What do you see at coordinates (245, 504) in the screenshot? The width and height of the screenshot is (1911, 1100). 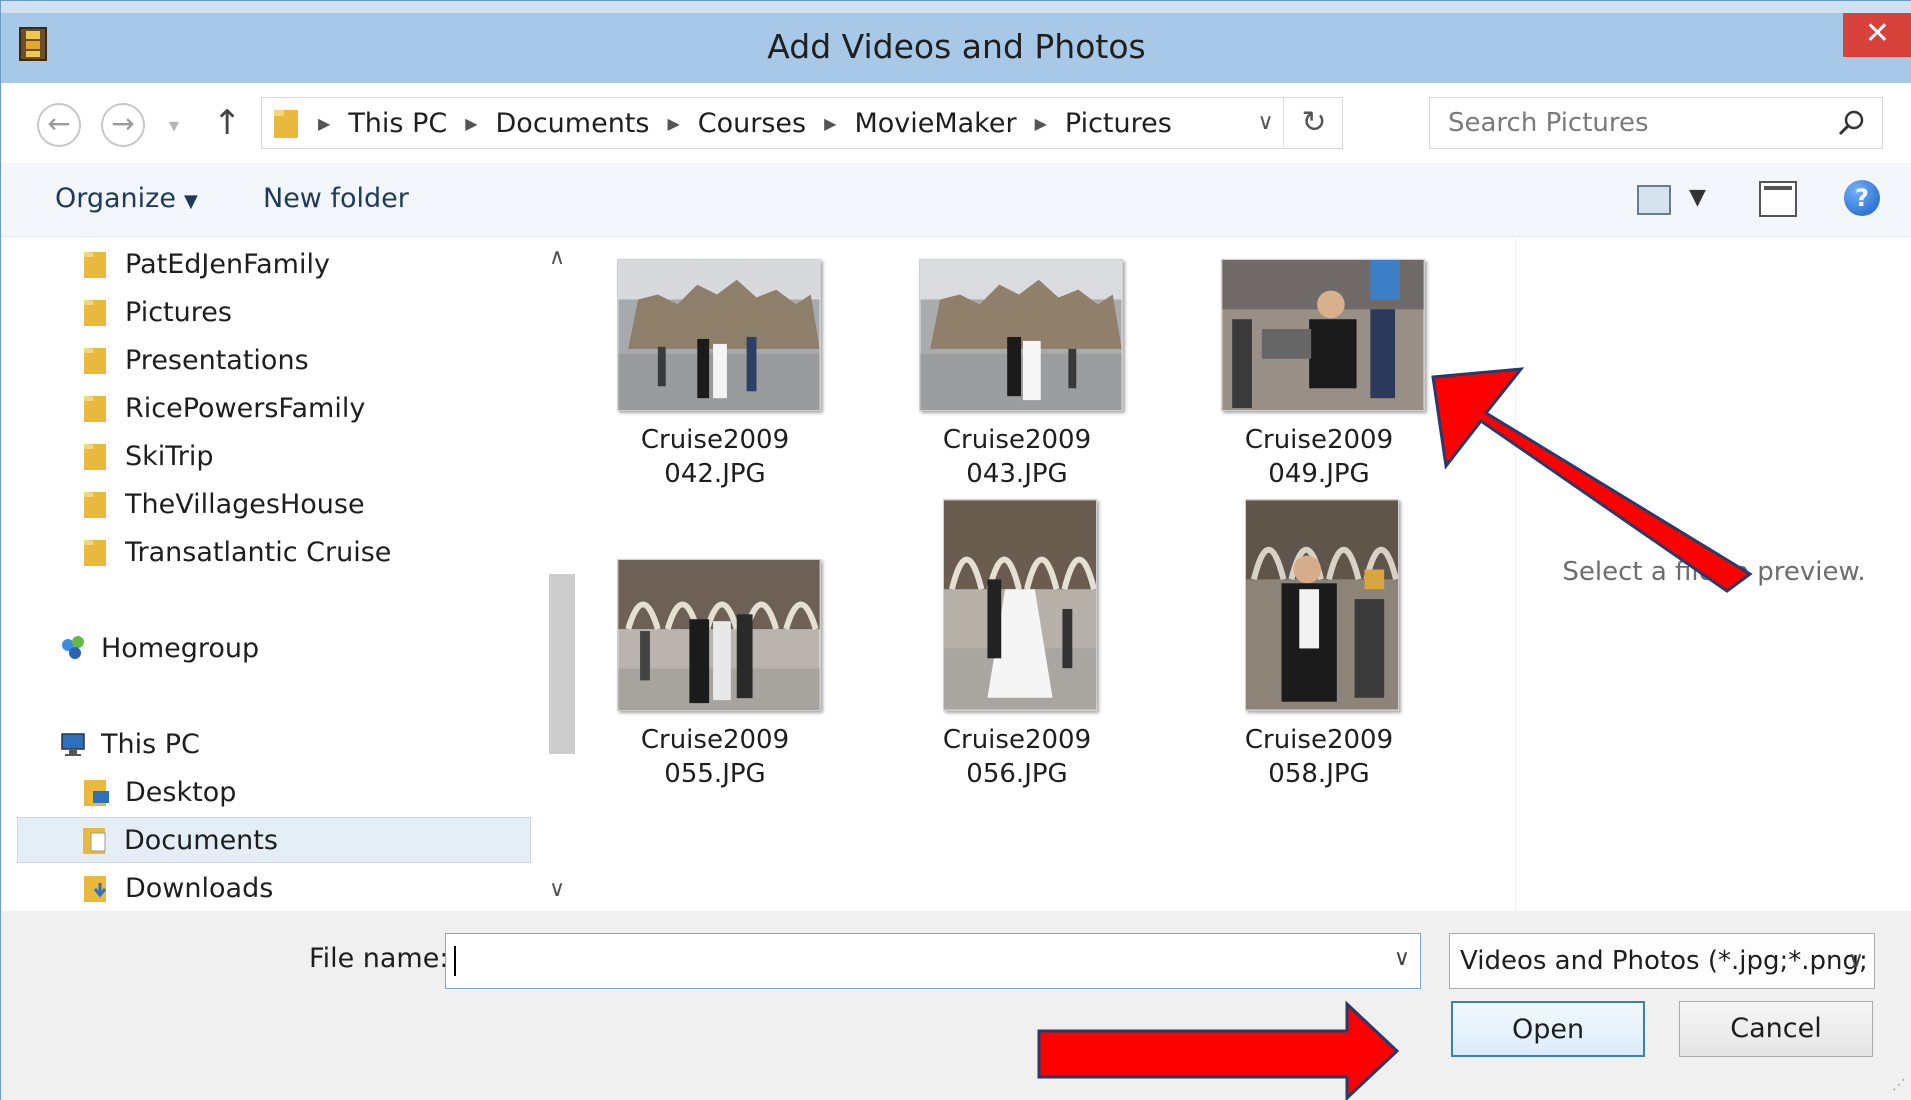 I see `nav-item-label: TheVillagesHouse` at bounding box center [245, 504].